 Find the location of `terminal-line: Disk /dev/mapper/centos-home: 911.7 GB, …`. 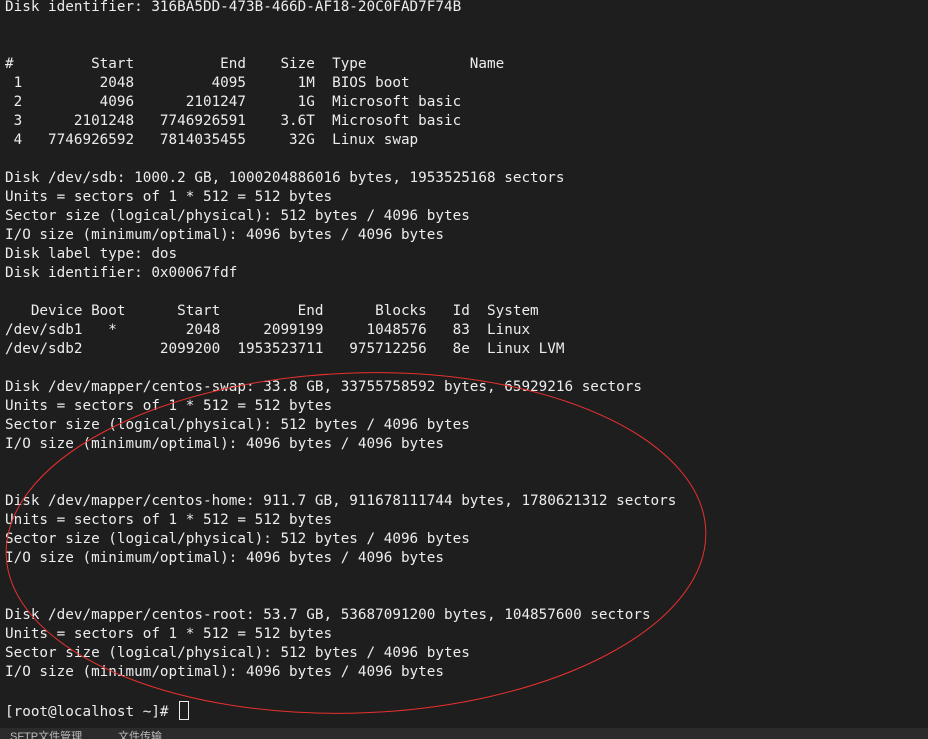

terminal-line: Disk /dev/mapper/centos-home: 911.7 GB, … is located at coordinates (341, 501).